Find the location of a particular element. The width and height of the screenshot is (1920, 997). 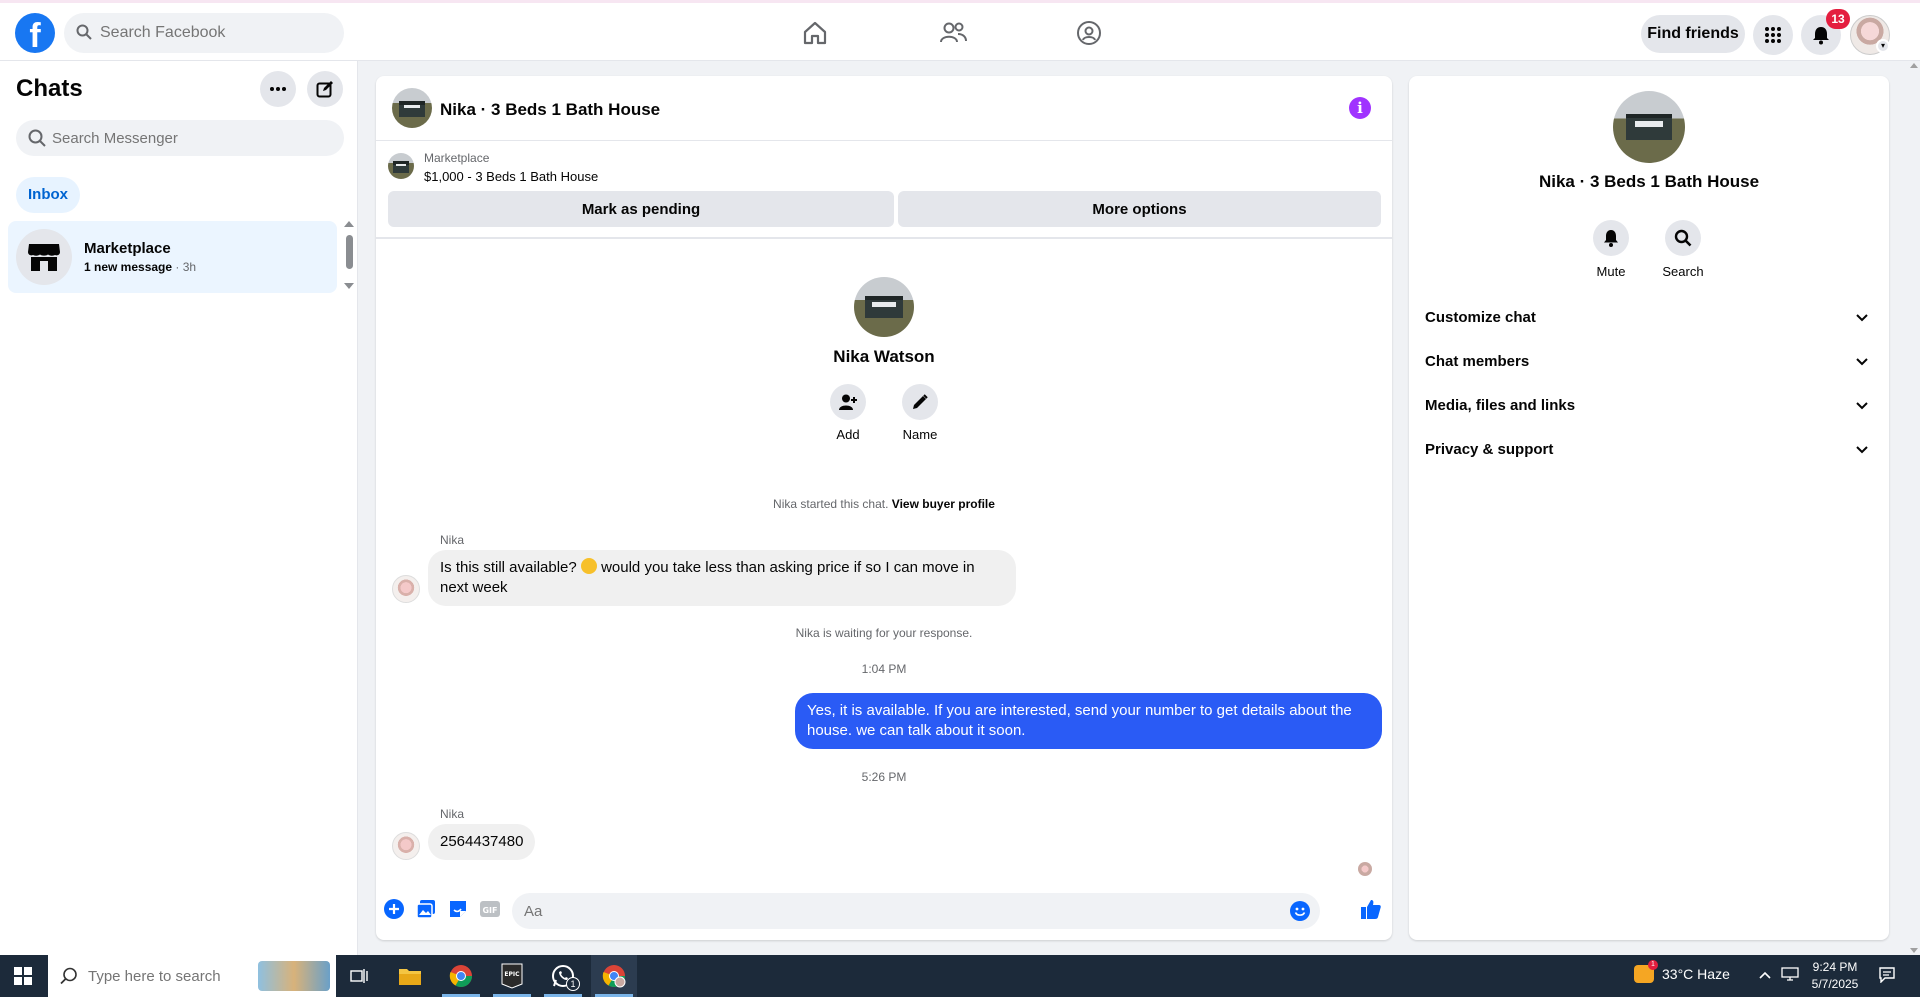

new-message-icon is located at coordinates (325, 89).